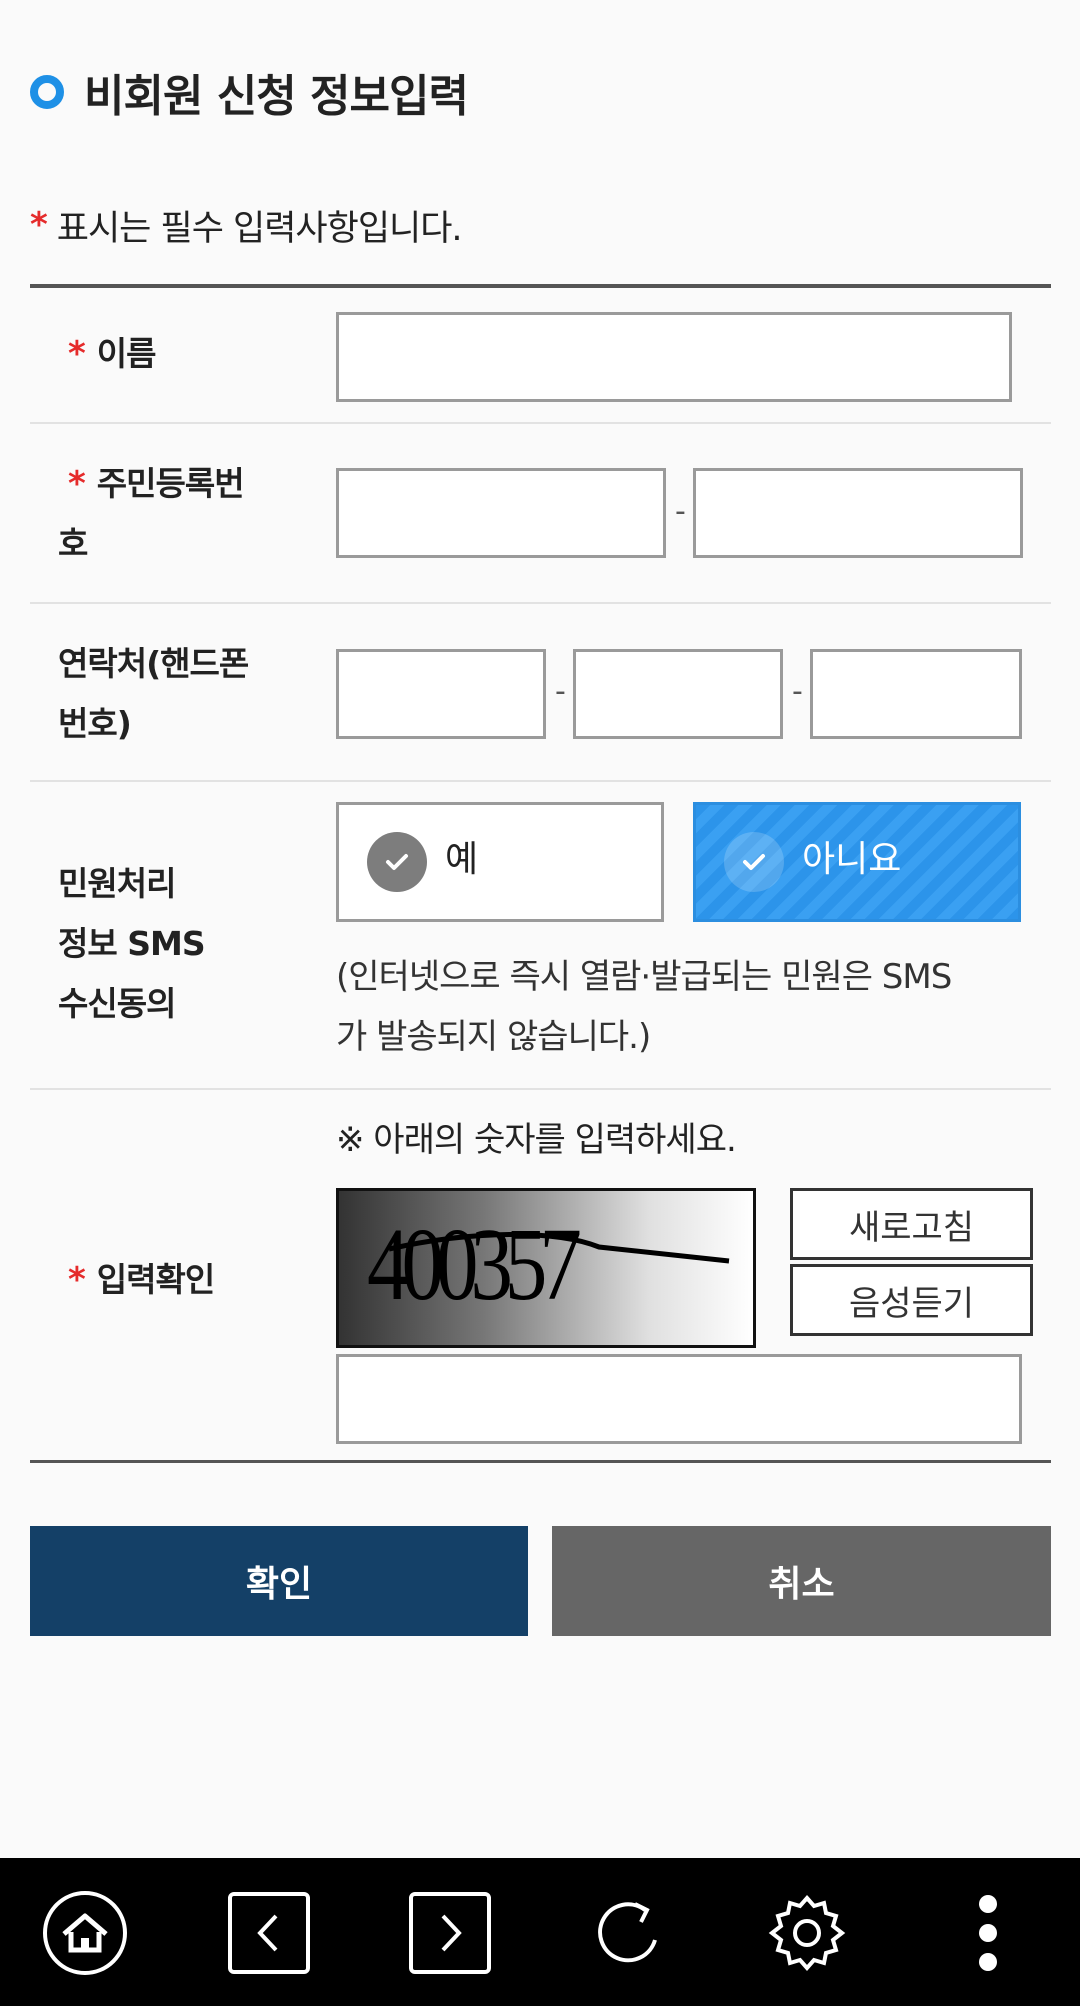 This screenshot has height=2006, width=1080. What do you see at coordinates (259, 228) in the screenshot?
I see `required-note-text: 표시는 필수 입력사항입니다.` at bounding box center [259, 228].